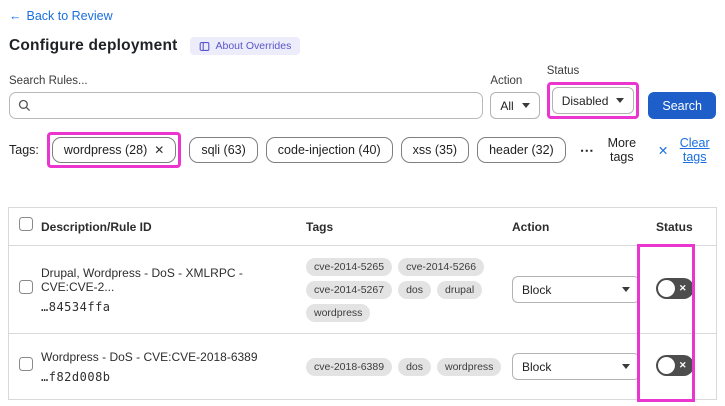  Describe the element at coordinates (435, 150) in the screenshot. I see `tag-pill-xss: xss (35)` at that location.